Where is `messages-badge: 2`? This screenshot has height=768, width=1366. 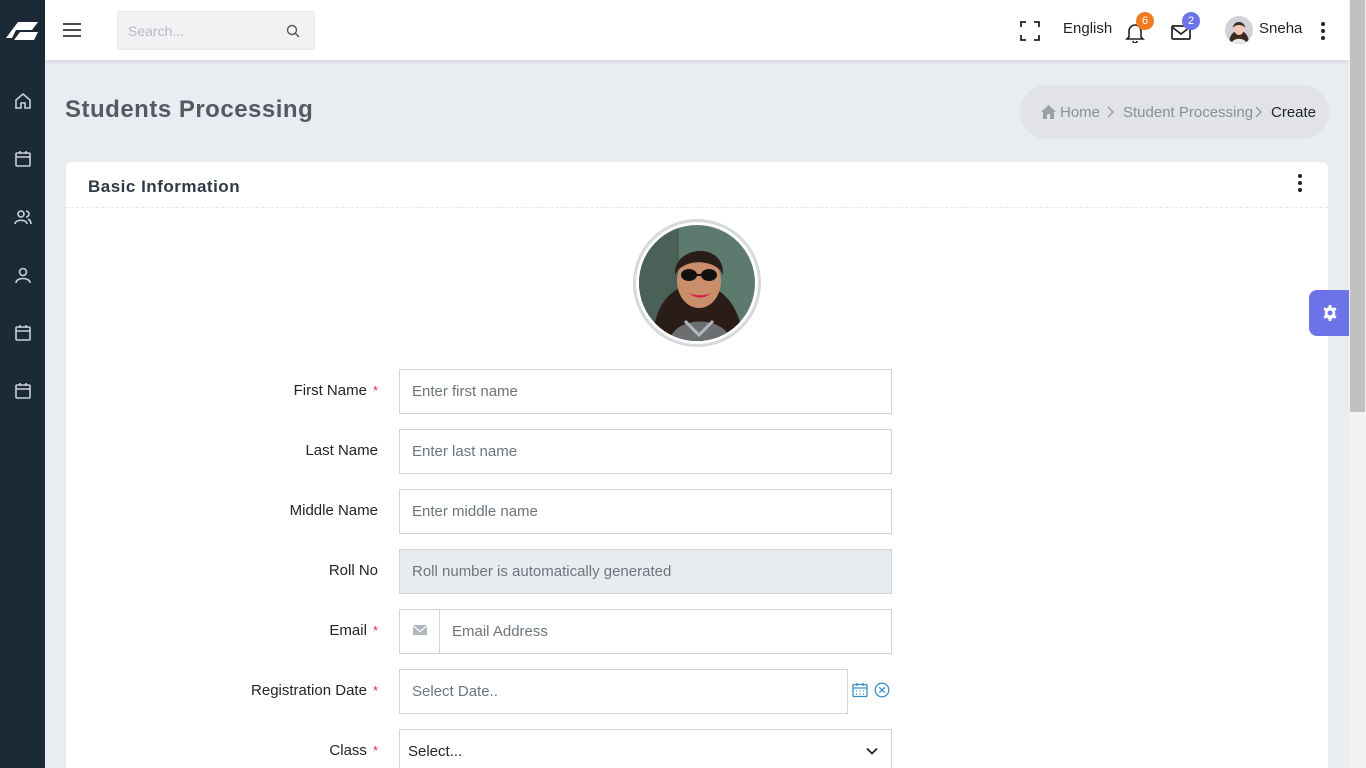
messages-badge: 2 is located at coordinates (1191, 21).